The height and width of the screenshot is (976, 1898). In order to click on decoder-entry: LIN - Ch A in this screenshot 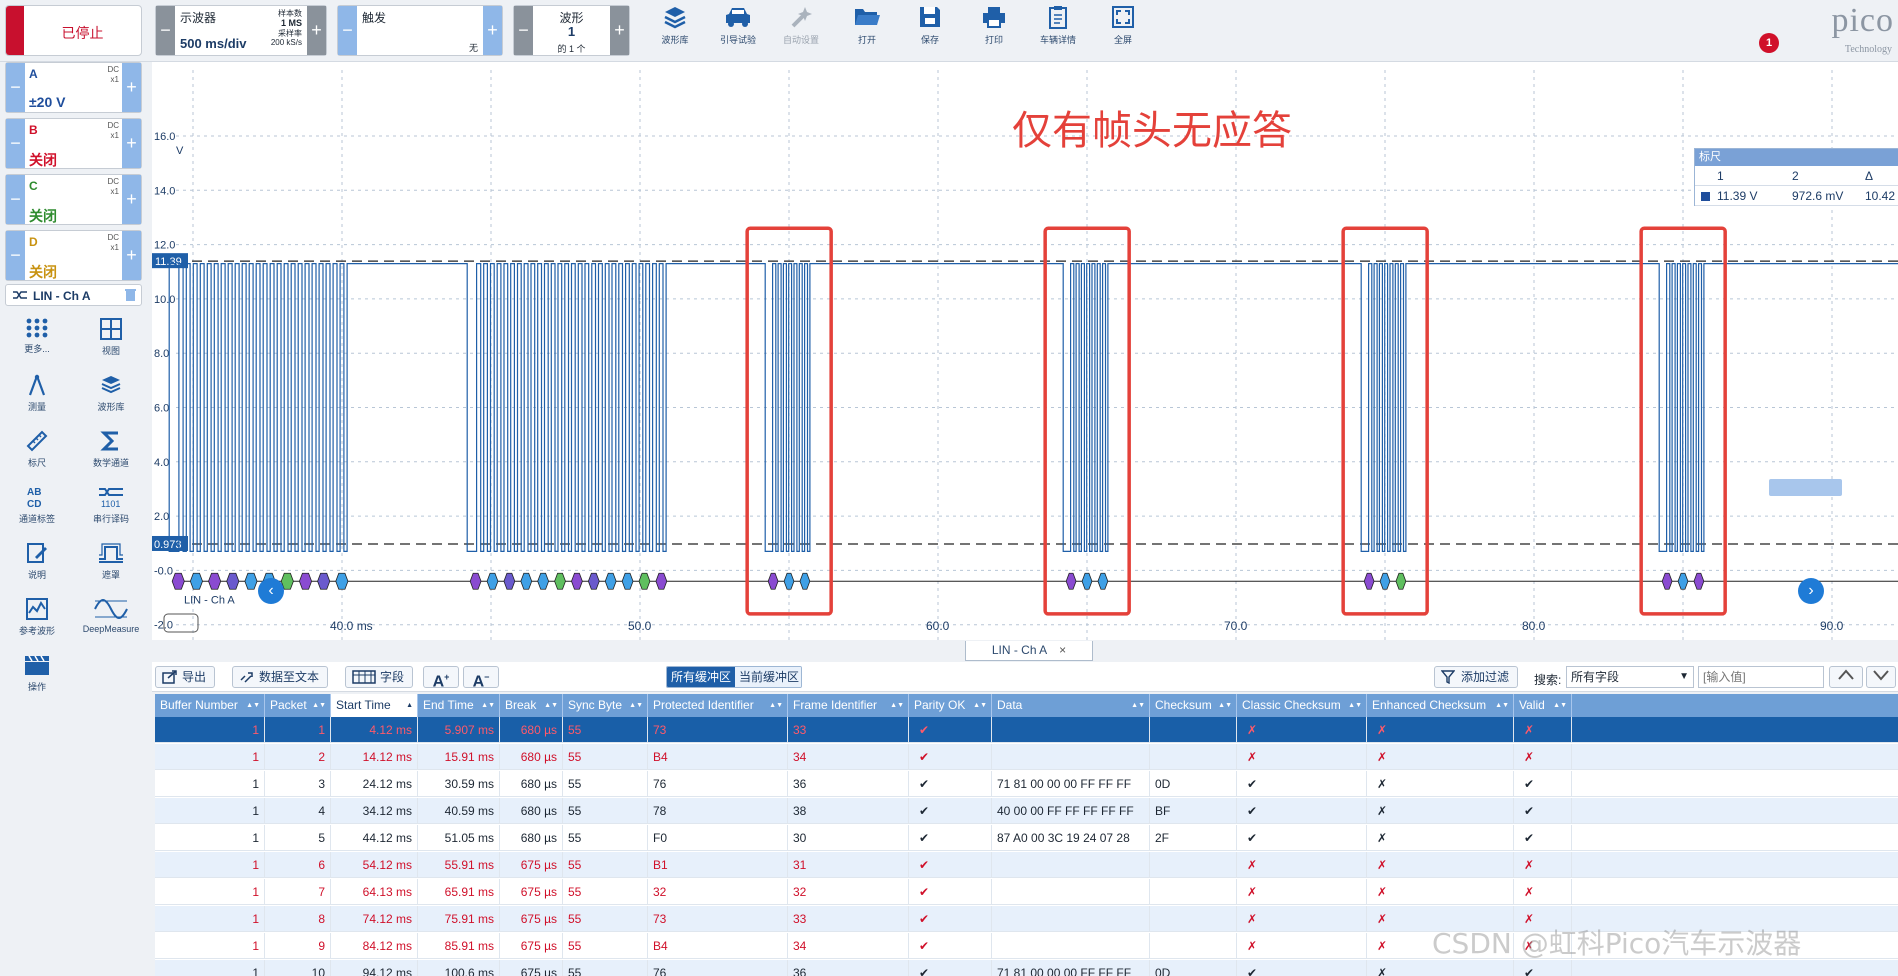, I will do `click(73, 295)`.